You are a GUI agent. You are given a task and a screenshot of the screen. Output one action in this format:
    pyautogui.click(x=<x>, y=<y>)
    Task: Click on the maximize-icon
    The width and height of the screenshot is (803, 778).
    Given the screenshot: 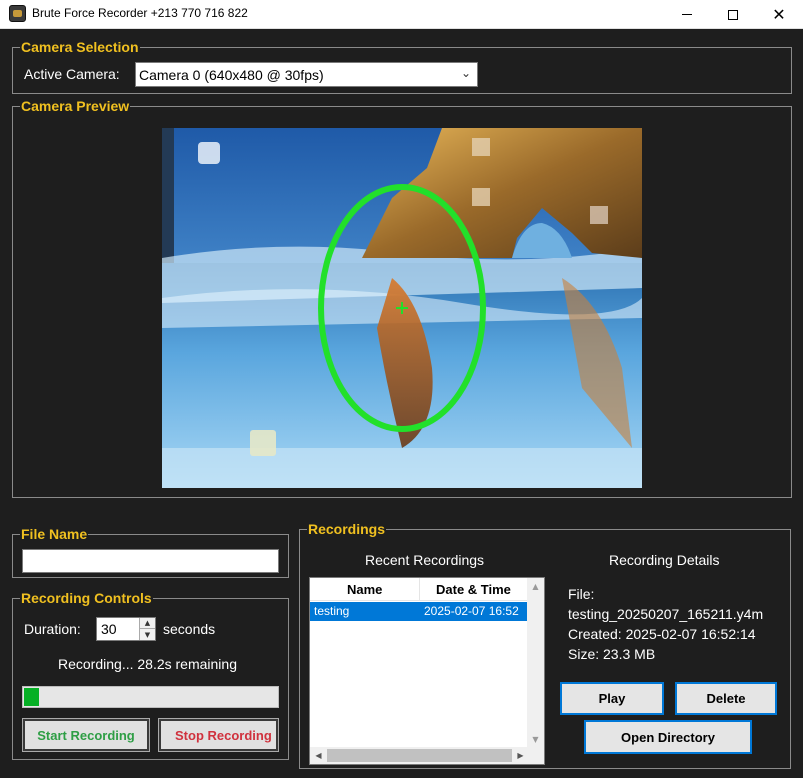 What is the action you would take?
    pyautogui.click(x=733, y=14)
    